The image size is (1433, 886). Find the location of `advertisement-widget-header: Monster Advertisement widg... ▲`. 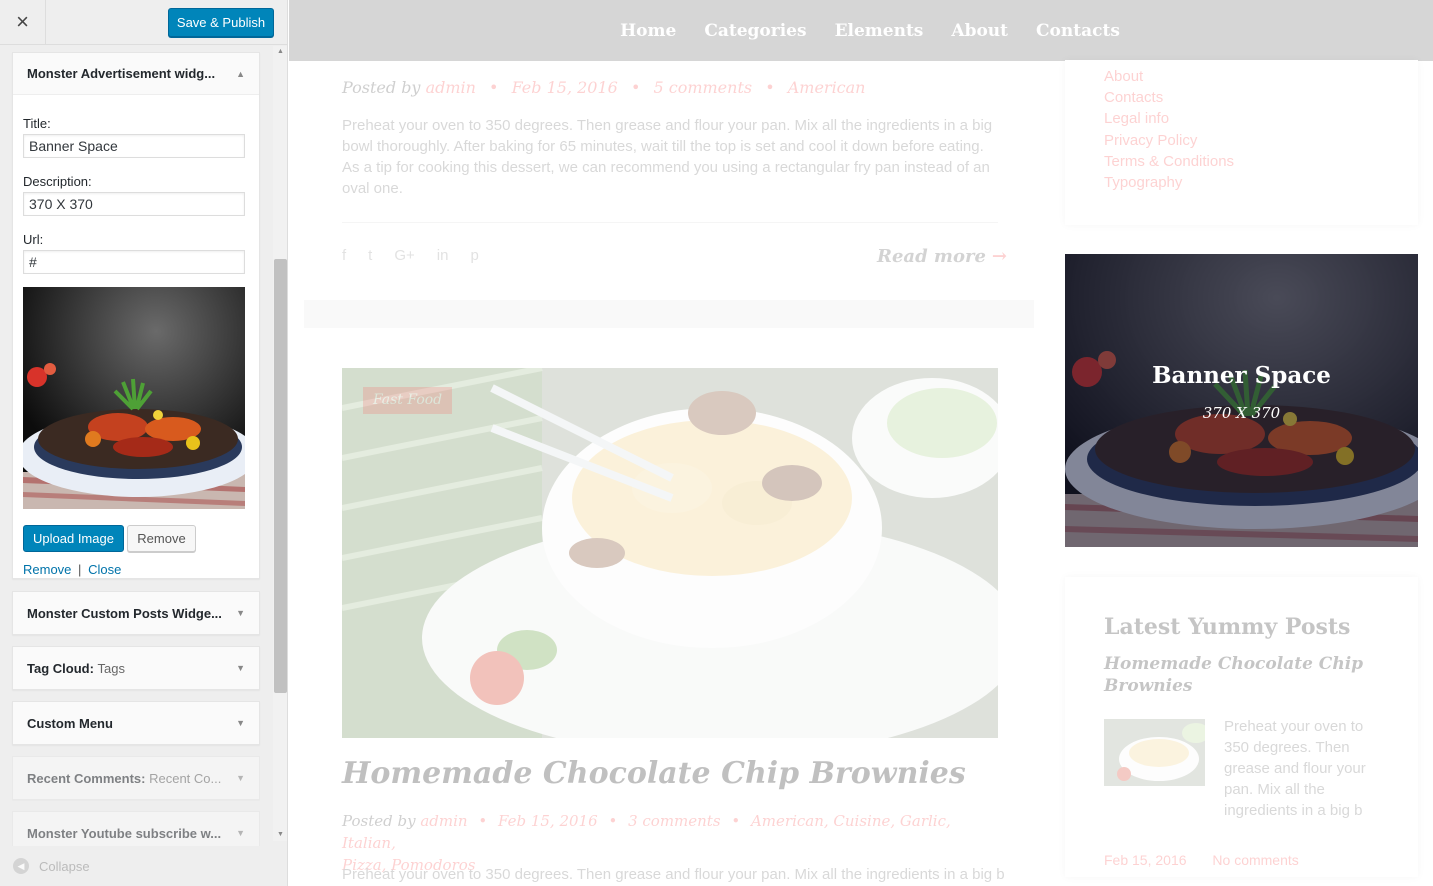

advertisement-widget-header: Monster Advertisement widg... ▲ is located at coordinates (136, 74).